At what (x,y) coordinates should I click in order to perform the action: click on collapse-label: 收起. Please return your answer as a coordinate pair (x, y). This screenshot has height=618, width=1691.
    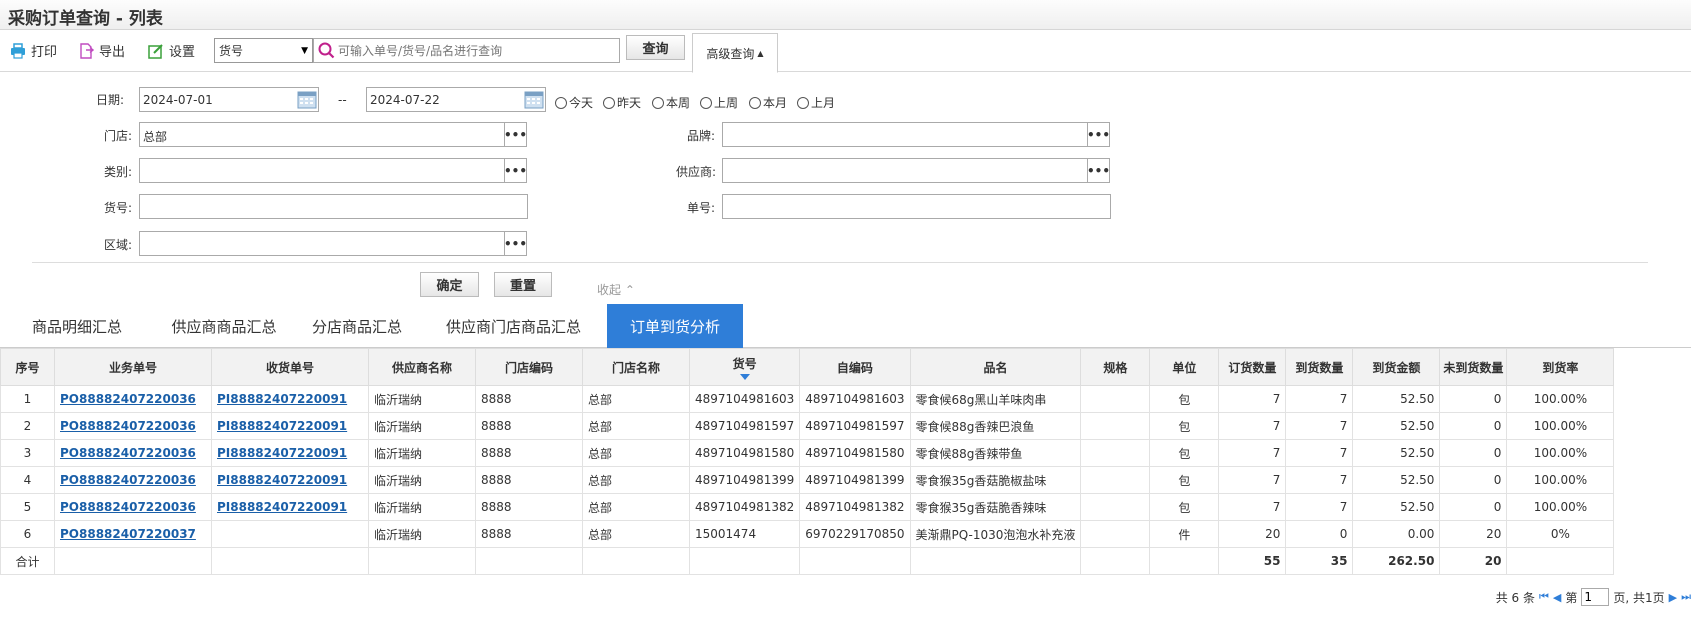
    Looking at the image, I should click on (609, 290).